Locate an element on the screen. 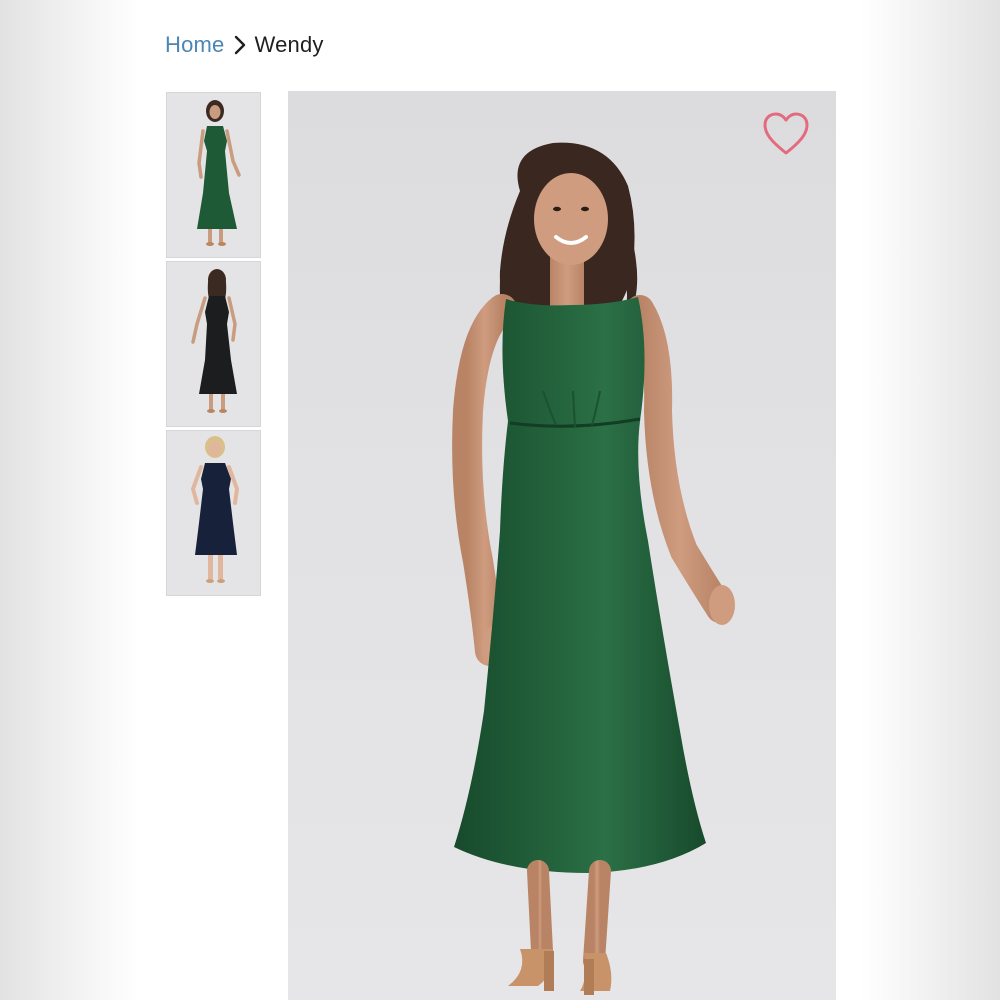 This screenshot has width=1000, height=1000. heart-icon is located at coordinates (786, 134).